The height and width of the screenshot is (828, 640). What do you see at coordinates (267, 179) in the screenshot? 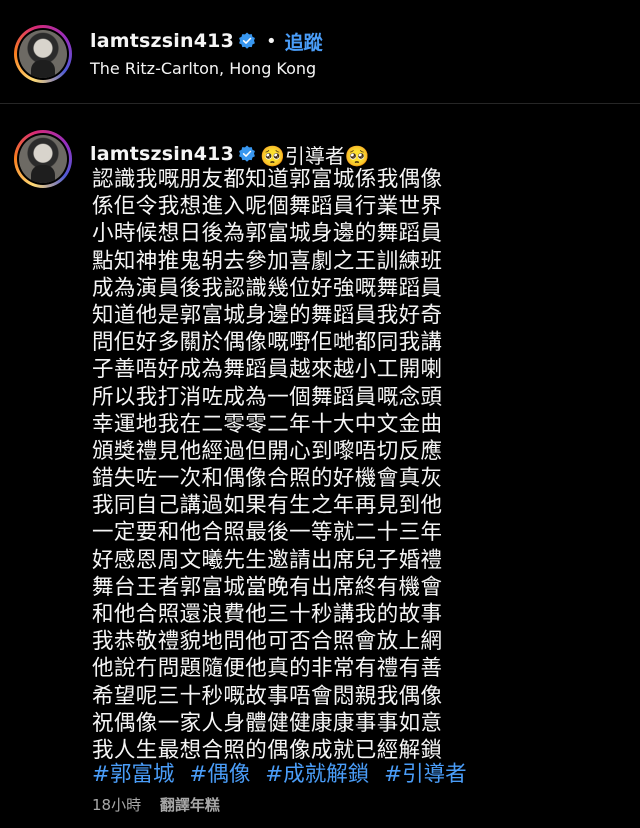
I see `caption-line: 認識我嘅朋友都知道郭富城係我偶像` at bounding box center [267, 179].